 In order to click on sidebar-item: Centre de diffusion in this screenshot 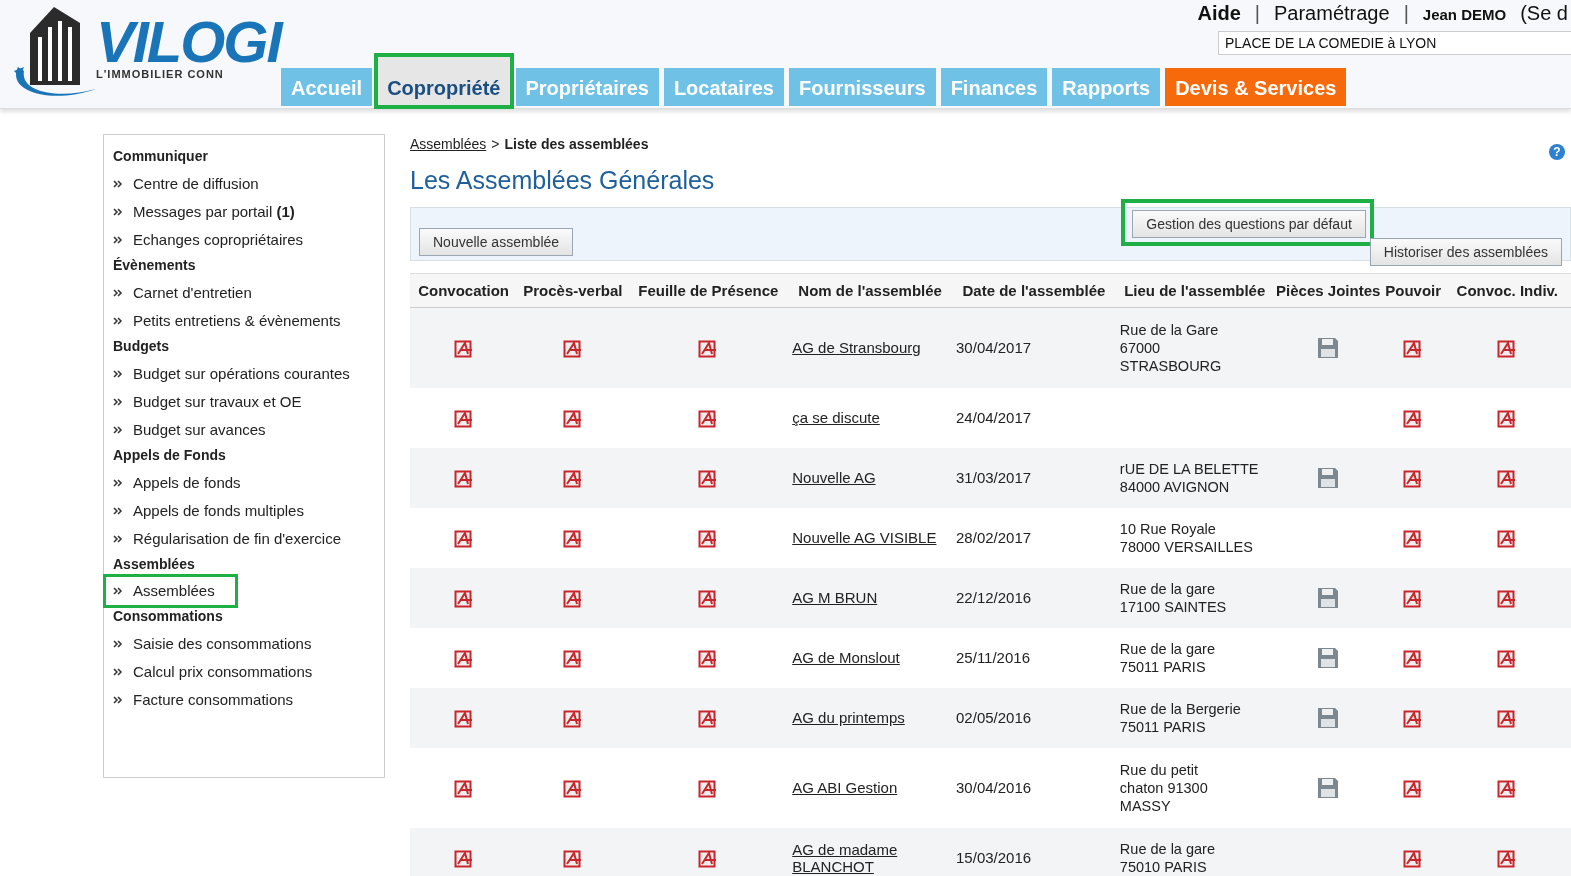, I will do `click(244, 184)`.